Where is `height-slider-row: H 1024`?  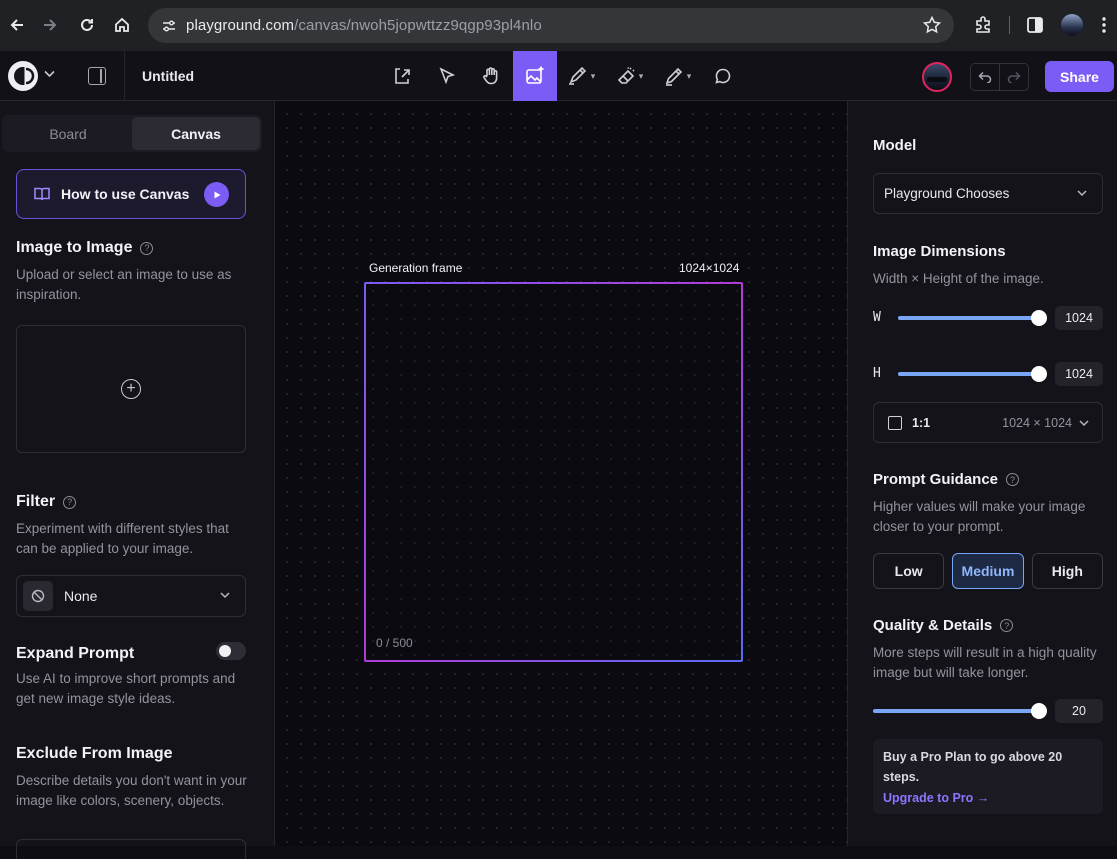 height-slider-row: H 1024 is located at coordinates (988, 374).